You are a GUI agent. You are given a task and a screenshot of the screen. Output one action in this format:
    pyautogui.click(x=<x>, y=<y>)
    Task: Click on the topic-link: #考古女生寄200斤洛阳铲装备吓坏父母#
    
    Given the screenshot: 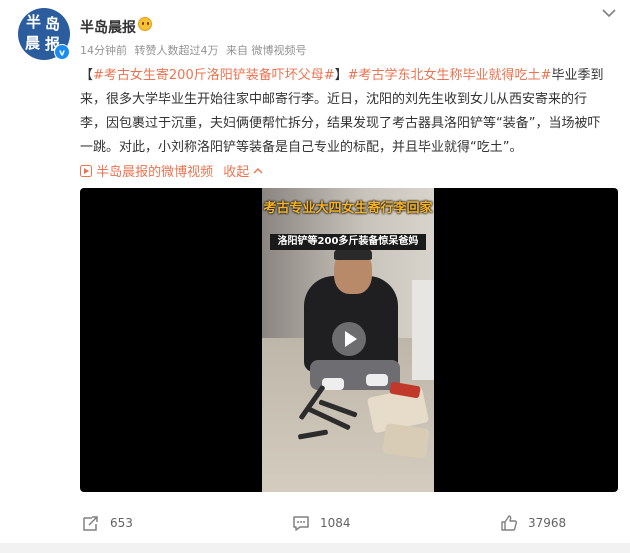 What is the action you would take?
    pyautogui.click(x=214, y=75)
    